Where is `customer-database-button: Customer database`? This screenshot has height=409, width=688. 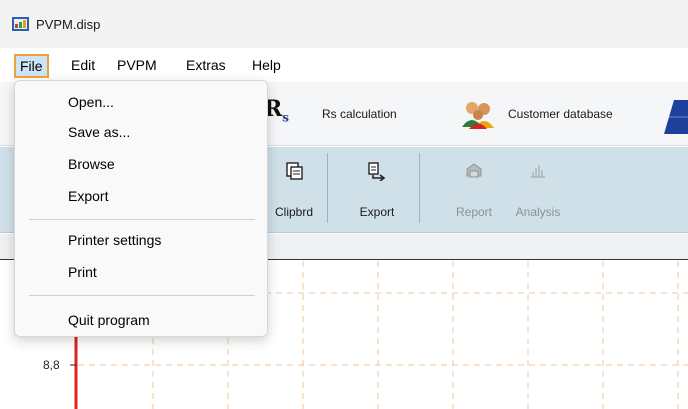
customer-database-button: Customer database is located at coordinates (536, 114).